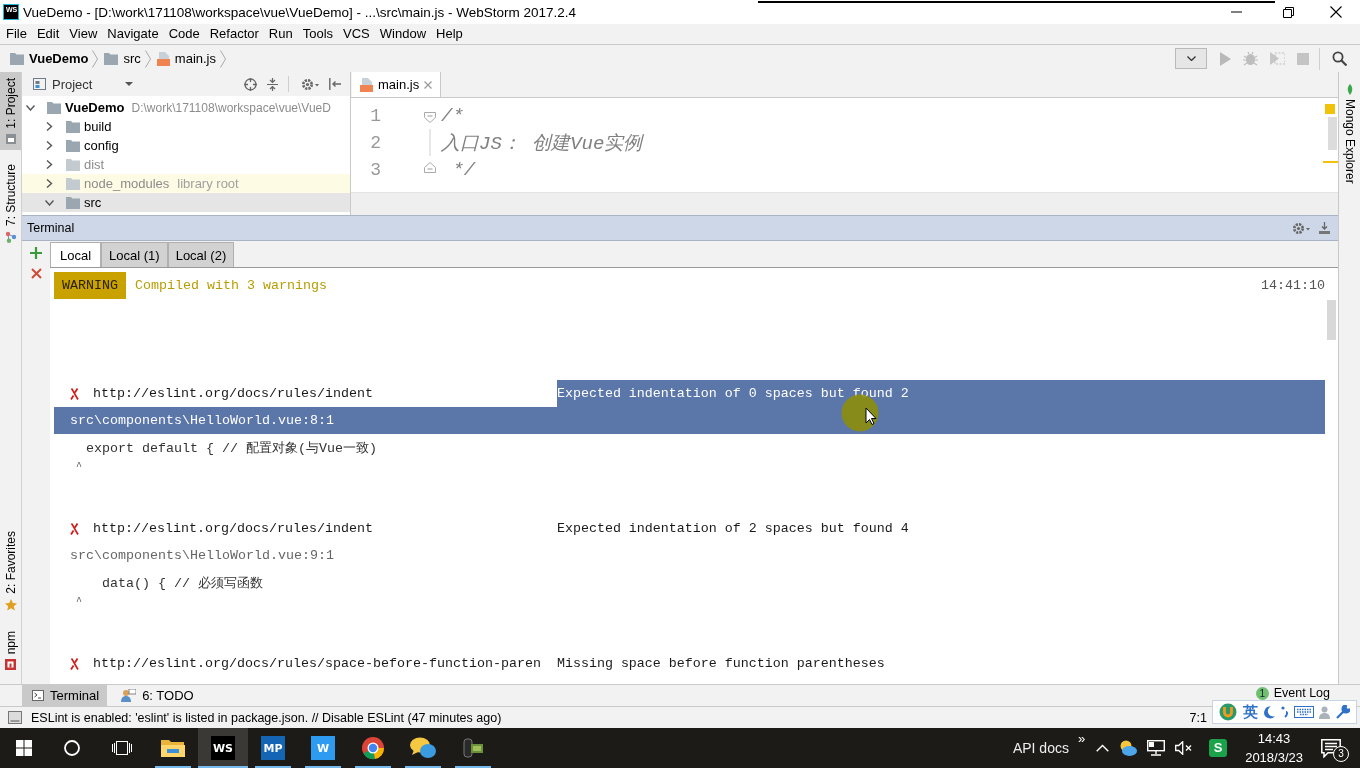 The width and height of the screenshot is (1360, 768). What do you see at coordinates (1274, 757) in the screenshot?
I see `clock-date: 2018/3/23` at bounding box center [1274, 757].